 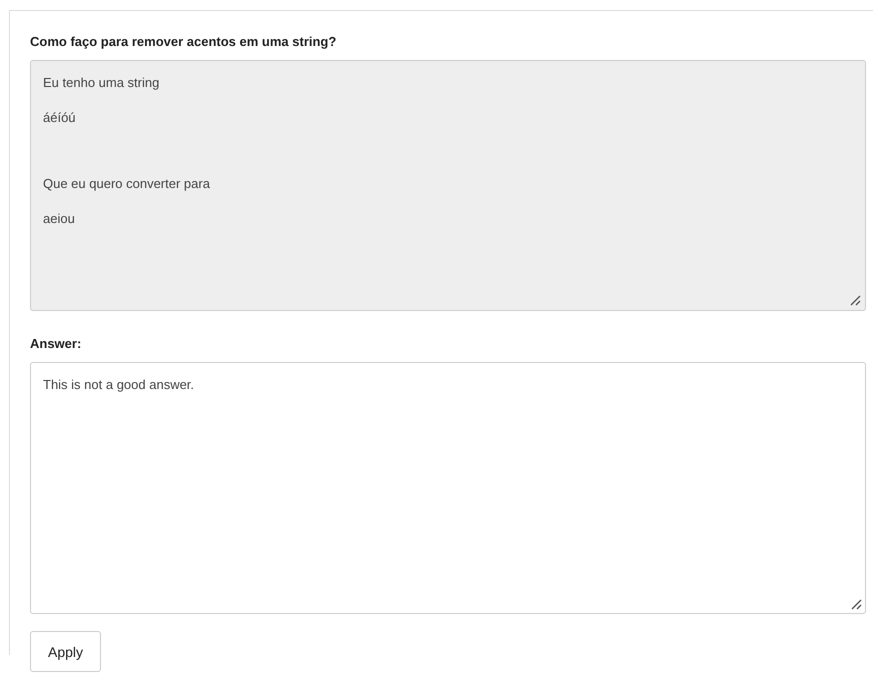 I want to click on question-text: áéíóú, so click(x=60, y=118).